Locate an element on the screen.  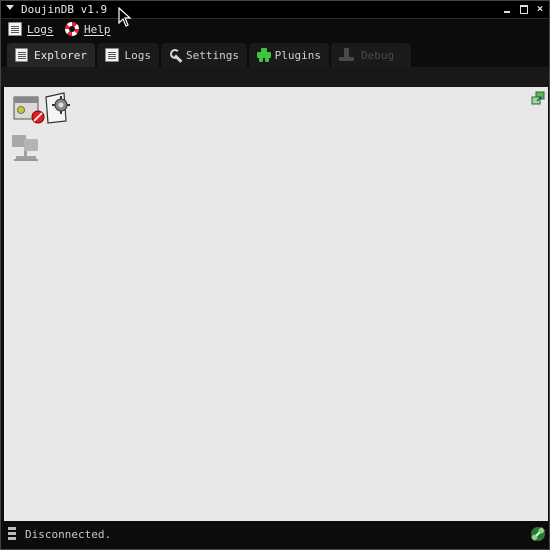
tab-plugins: Plugins is located at coordinates (289, 55).